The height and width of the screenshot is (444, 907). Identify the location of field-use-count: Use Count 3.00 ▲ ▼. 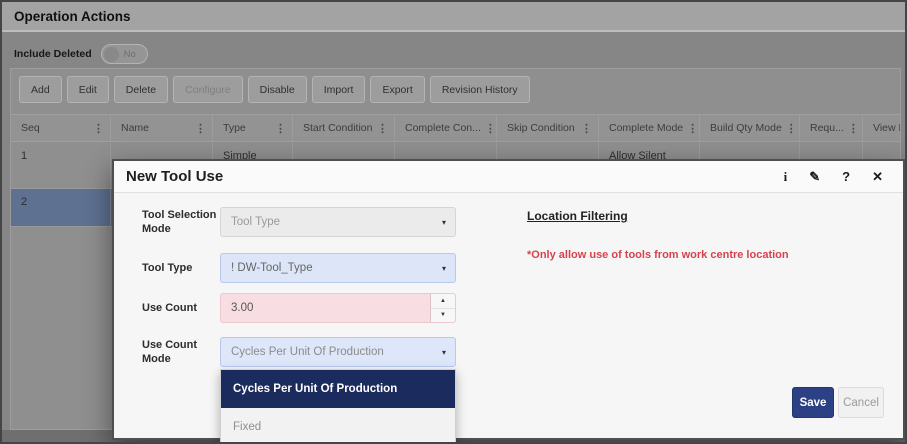
(299, 308).